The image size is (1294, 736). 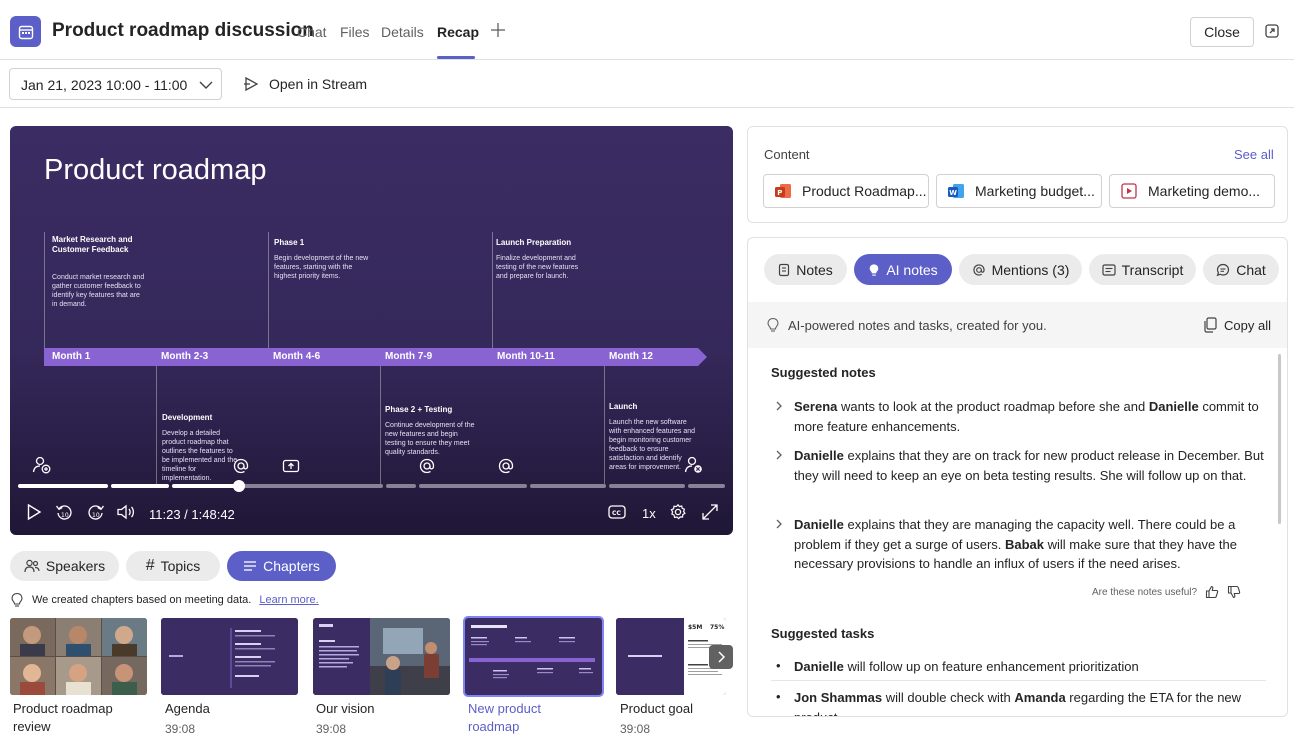 What do you see at coordinates (783, 191) in the screenshot?
I see `powerpoint-icon: P` at bounding box center [783, 191].